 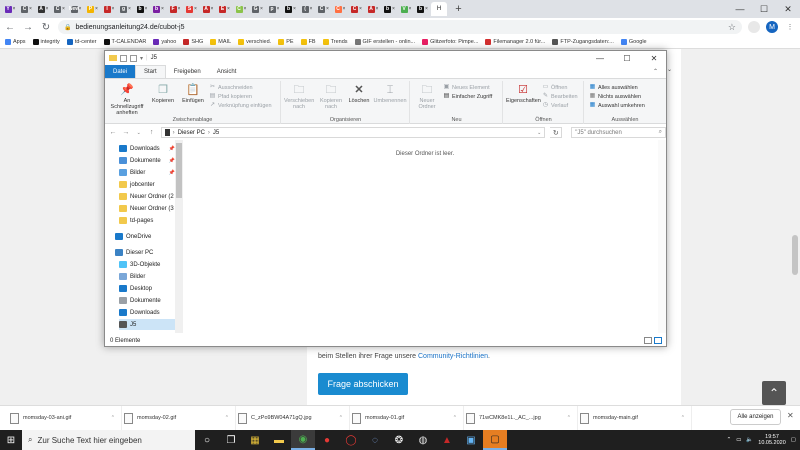 What do you see at coordinates (327, 440) in the screenshot?
I see `app-red-circle-icon: ●` at bounding box center [327, 440].